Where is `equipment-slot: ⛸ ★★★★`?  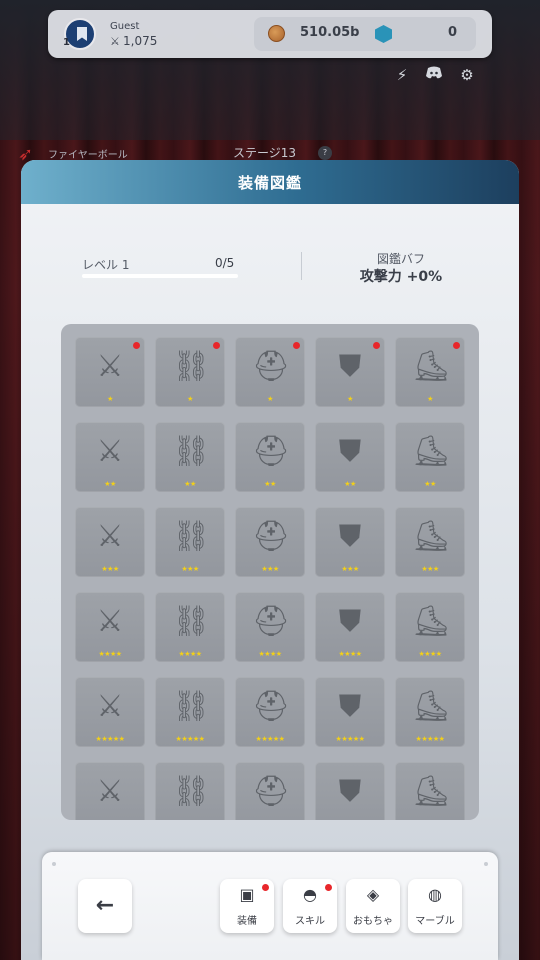 equipment-slot: ⛸ ★★★★ is located at coordinates (430, 627).